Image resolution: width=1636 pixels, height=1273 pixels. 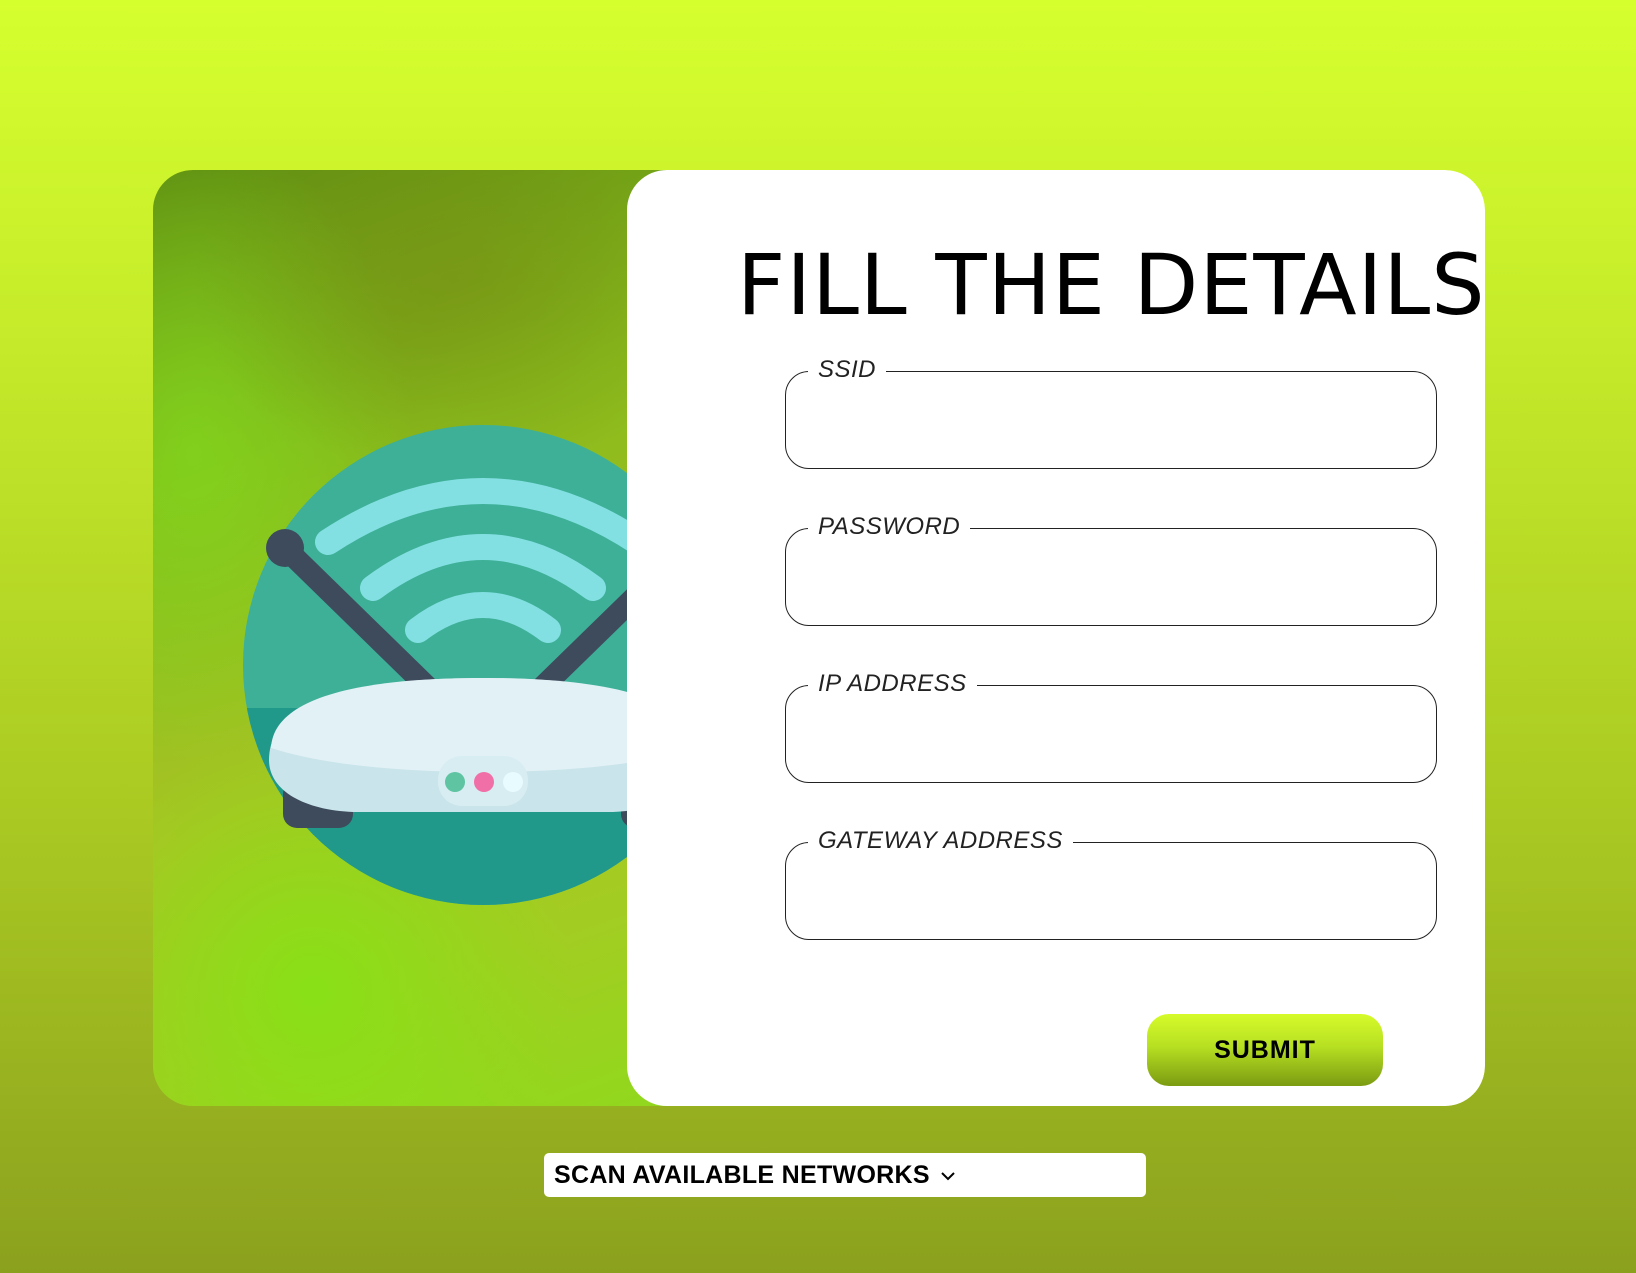 I want to click on ip-address-label: IP ADDRESS, so click(x=892, y=684).